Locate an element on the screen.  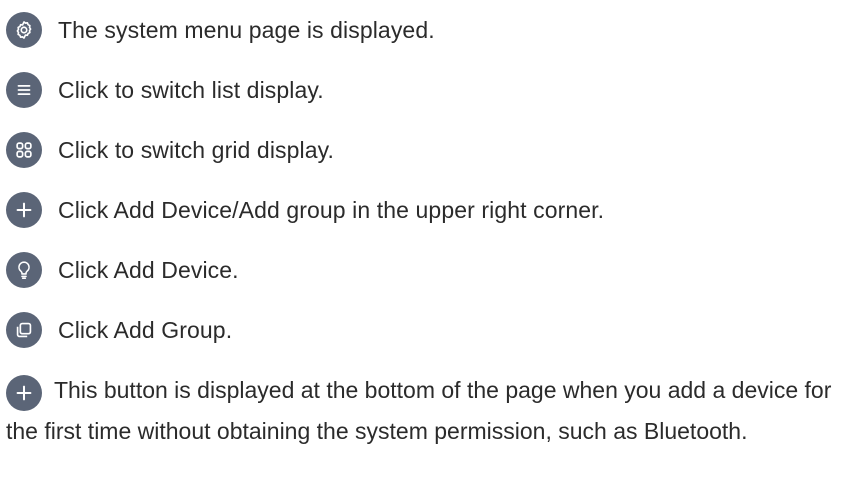
legend-text: Click Add Device. is located at coordinates (148, 270).